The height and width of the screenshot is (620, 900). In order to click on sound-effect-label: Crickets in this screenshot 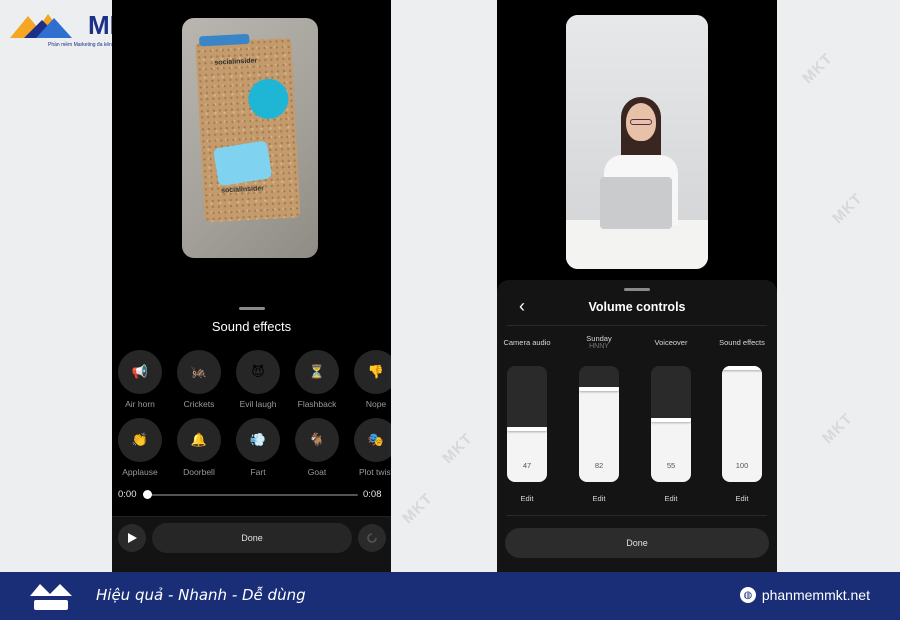, I will do `click(199, 404)`.